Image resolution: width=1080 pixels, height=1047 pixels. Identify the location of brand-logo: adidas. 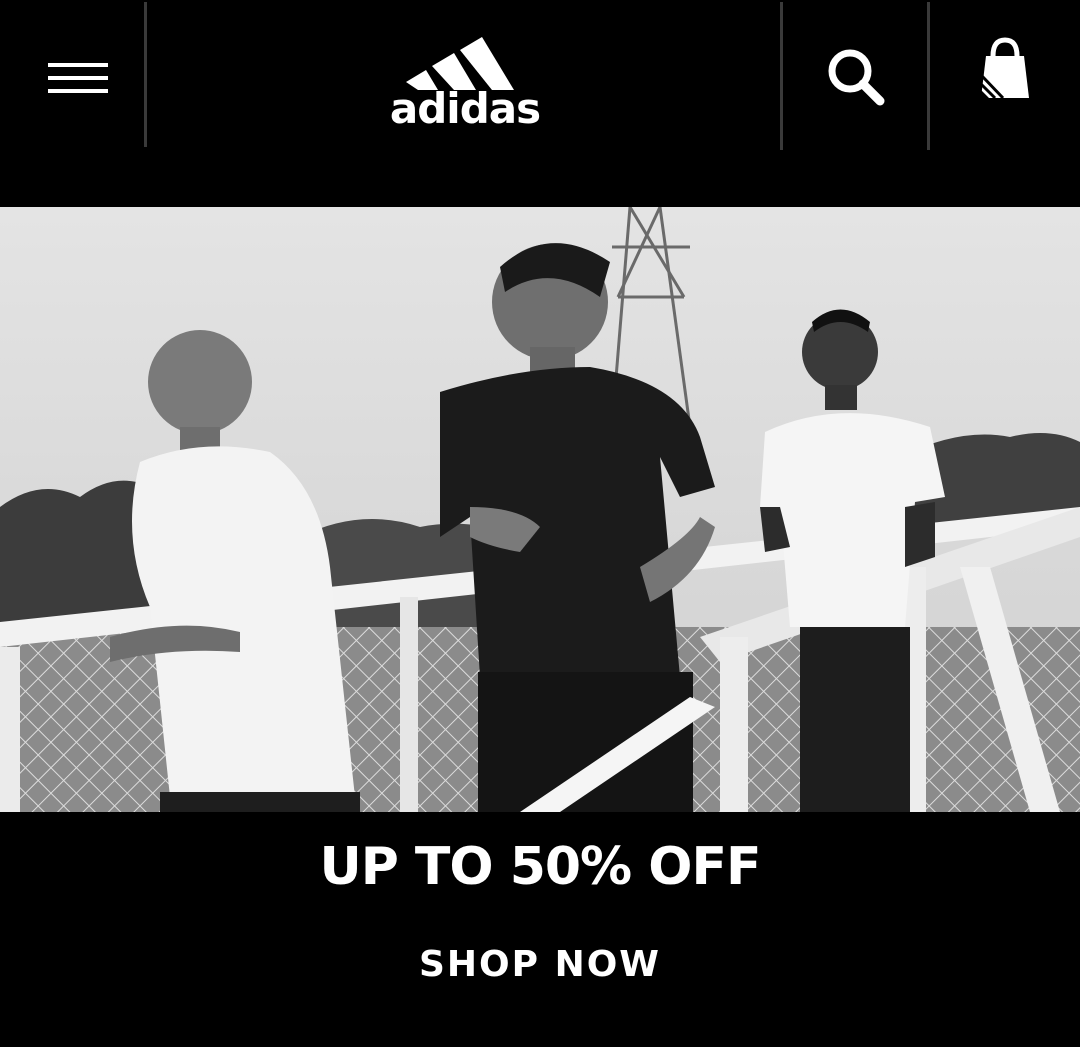
(464, 76).